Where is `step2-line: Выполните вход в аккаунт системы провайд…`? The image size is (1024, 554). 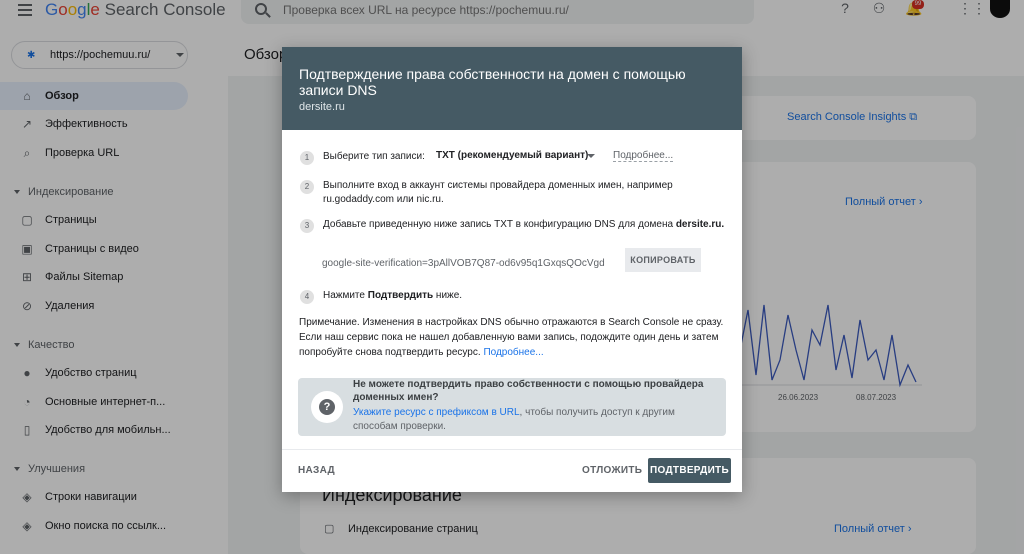 step2-line: Выполните вход в аккаунт системы провайд… is located at coordinates (498, 185).